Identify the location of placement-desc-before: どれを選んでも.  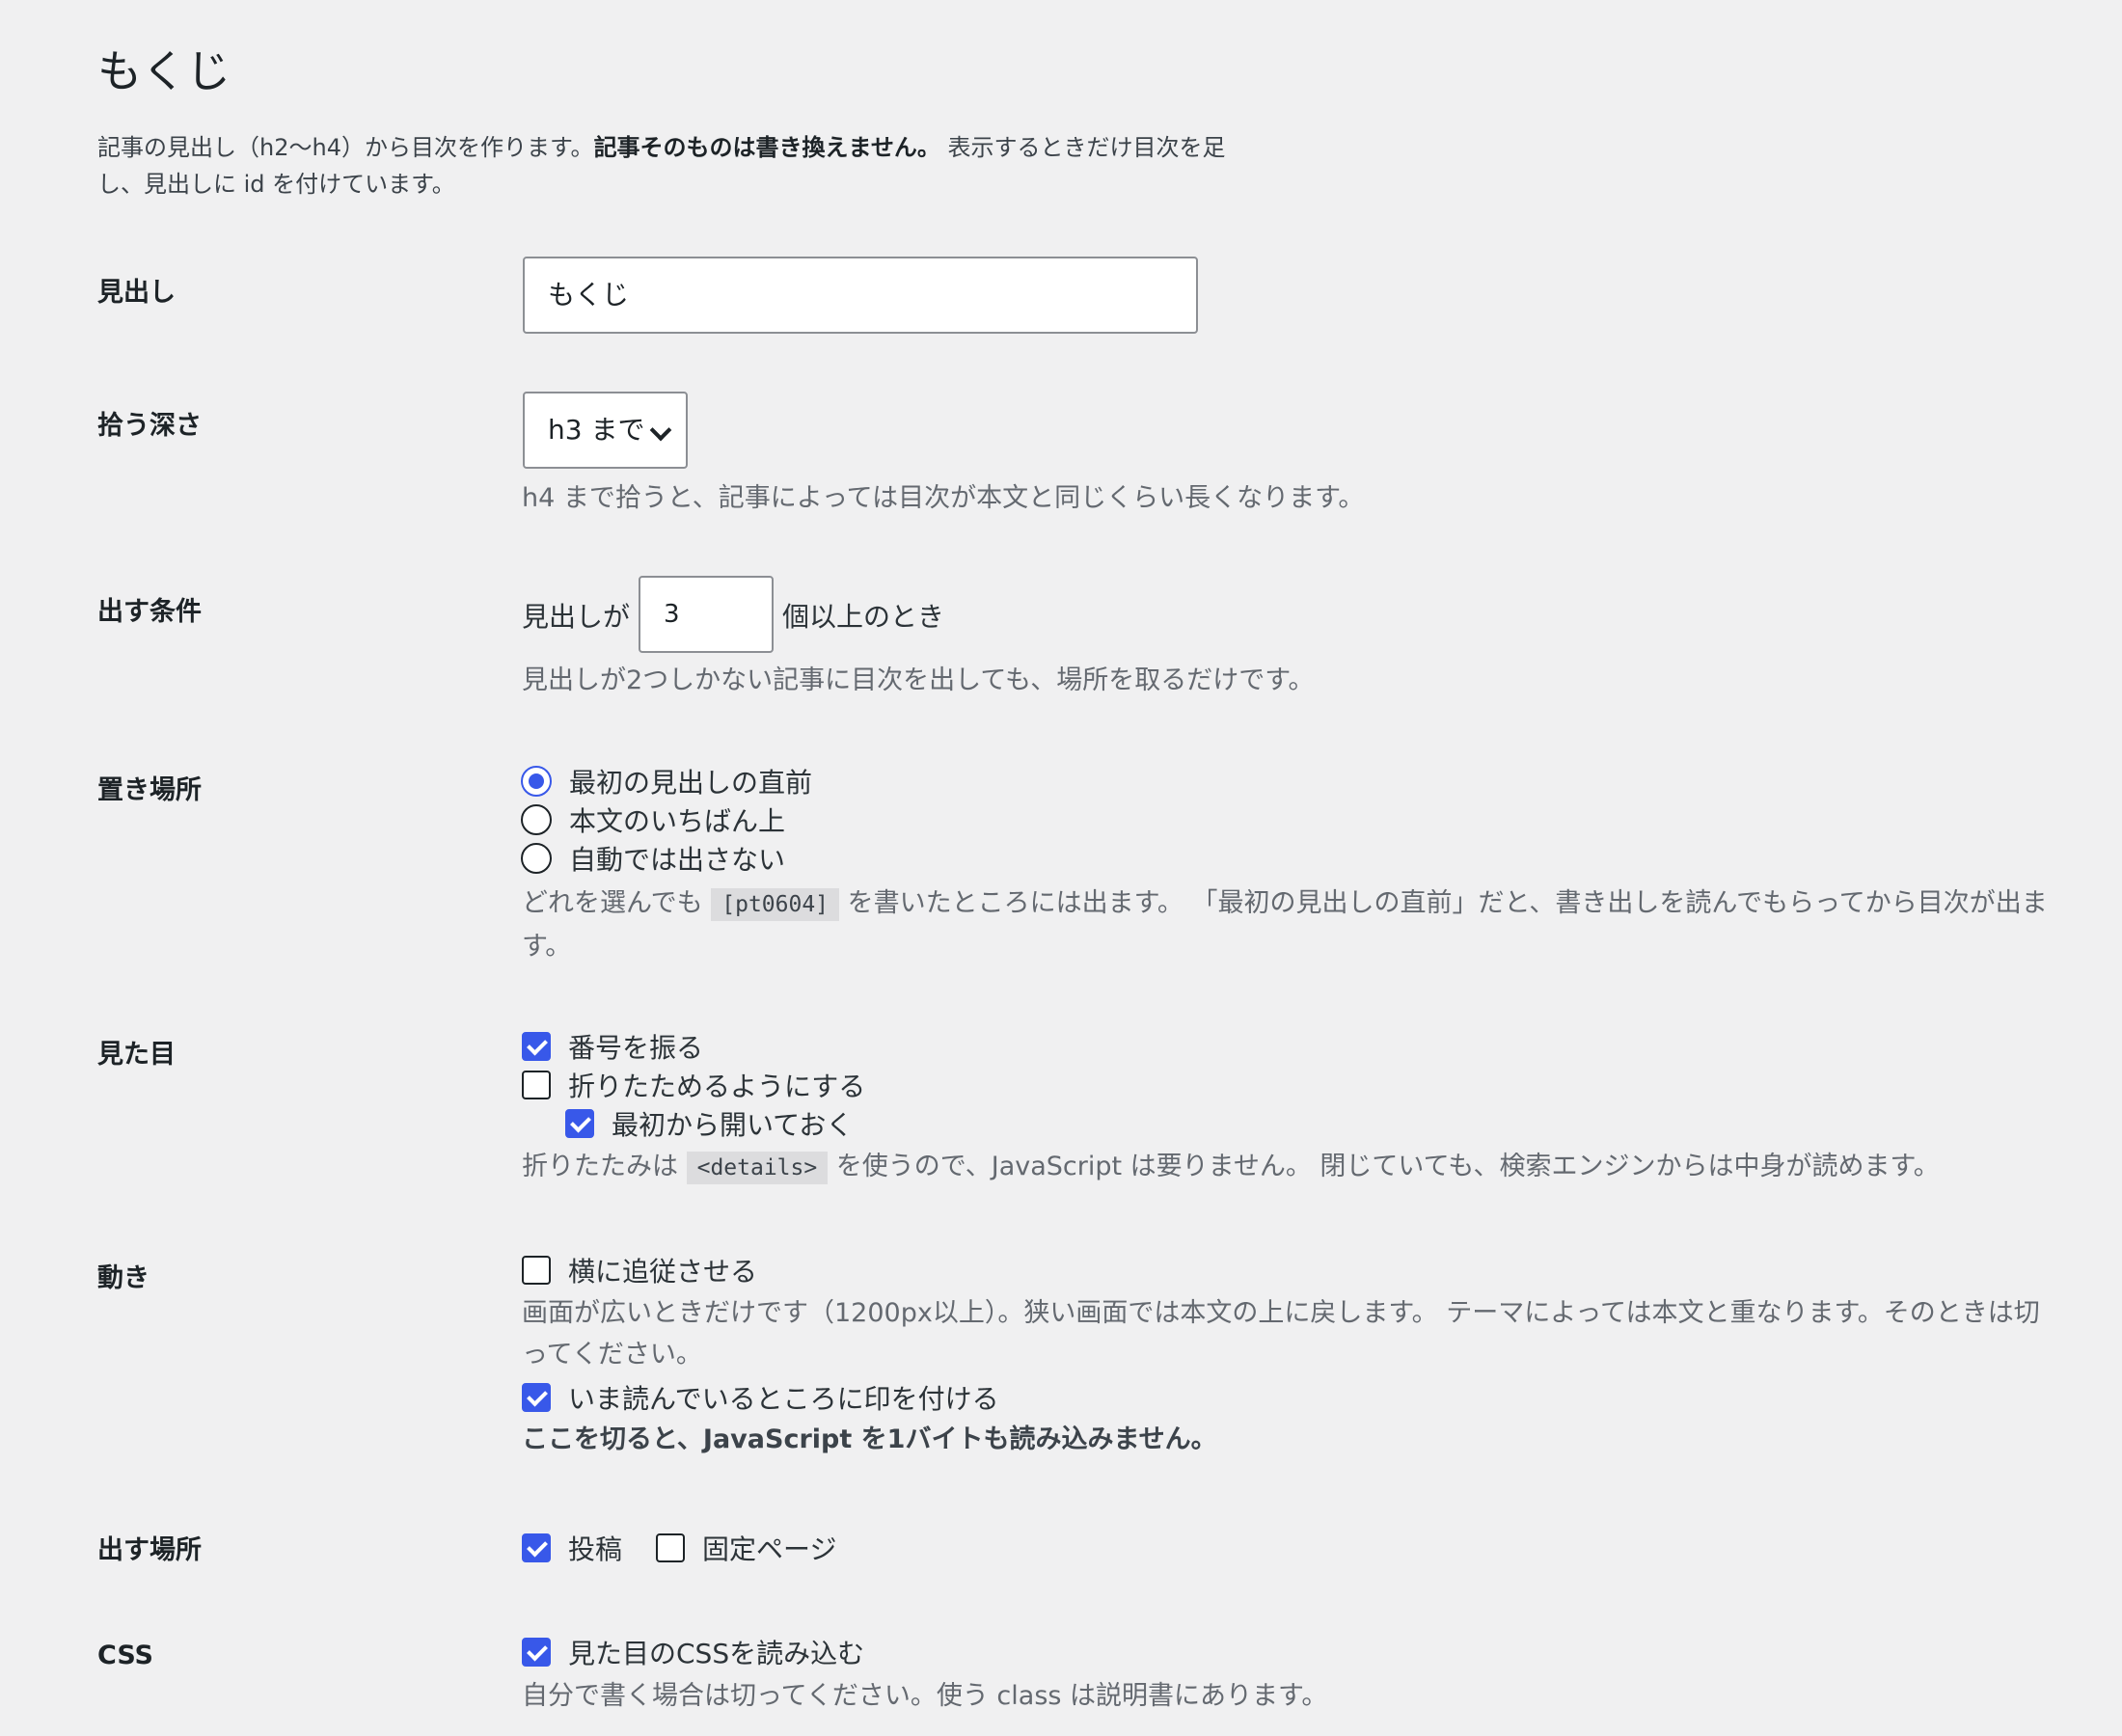
(613, 903).